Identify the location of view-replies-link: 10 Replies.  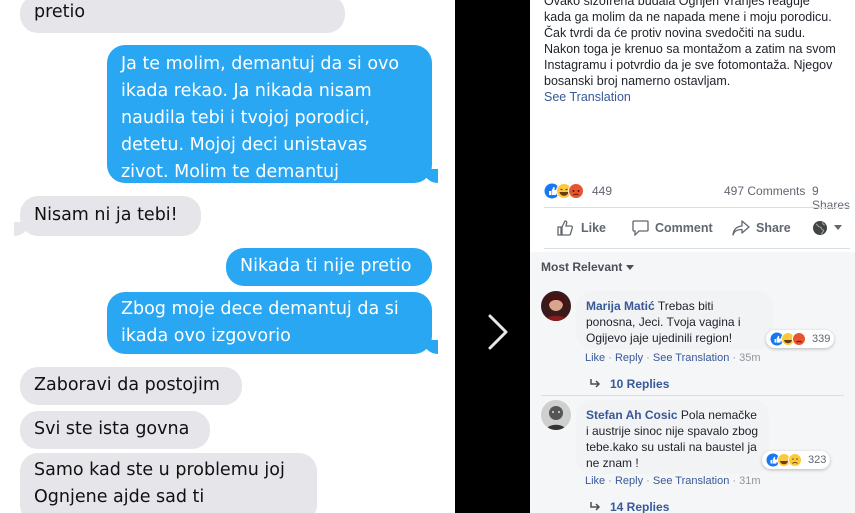
(629, 384).